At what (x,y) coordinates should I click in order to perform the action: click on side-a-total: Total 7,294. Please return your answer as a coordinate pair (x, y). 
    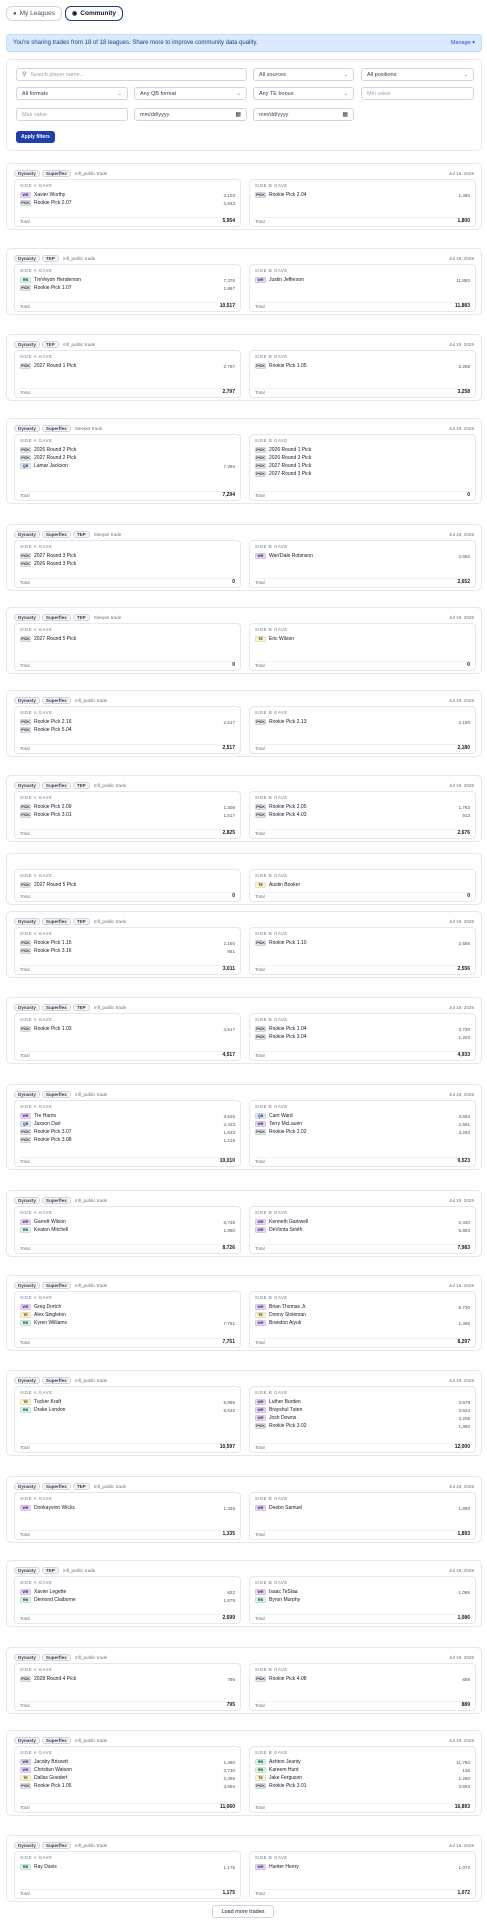
    Looking at the image, I should click on (127, 494).